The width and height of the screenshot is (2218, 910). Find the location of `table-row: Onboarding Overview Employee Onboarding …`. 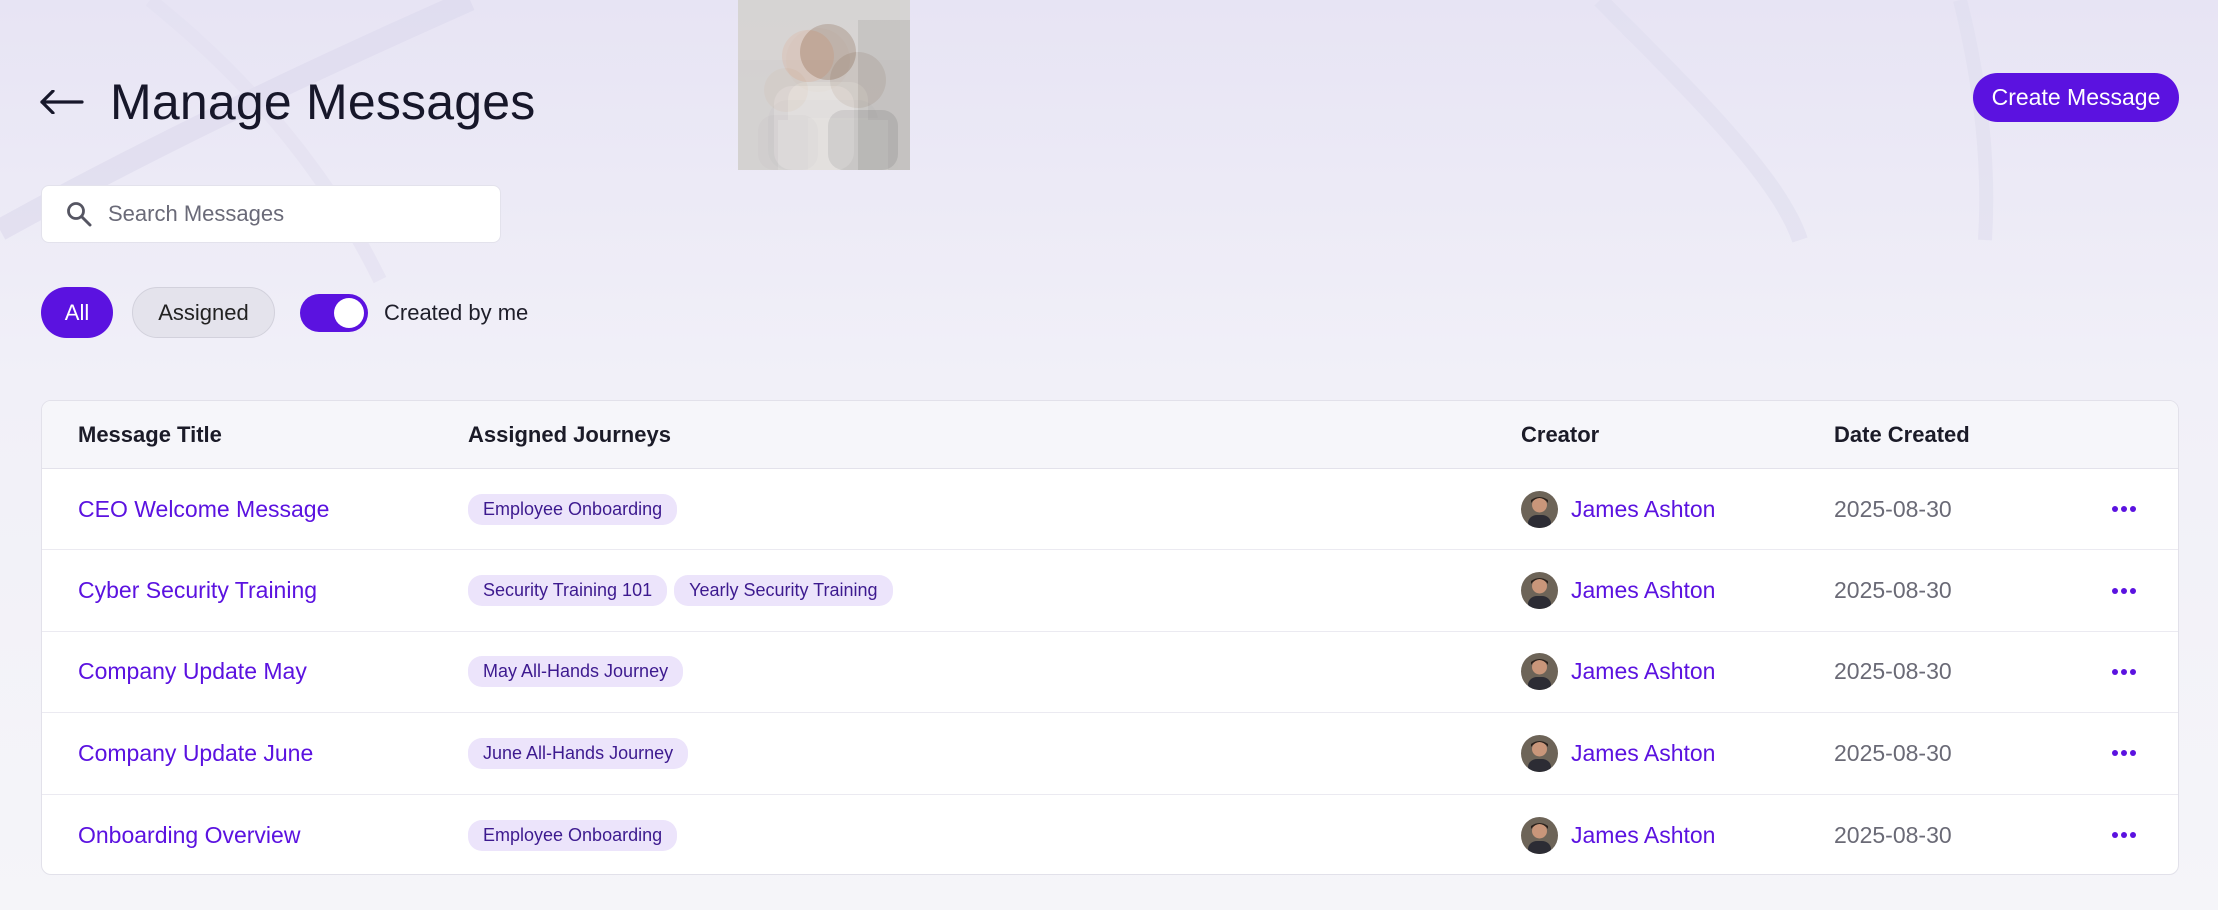

table-row: Onboarding Overview Employee Onboarding … is located at coordinates (1110, 834).